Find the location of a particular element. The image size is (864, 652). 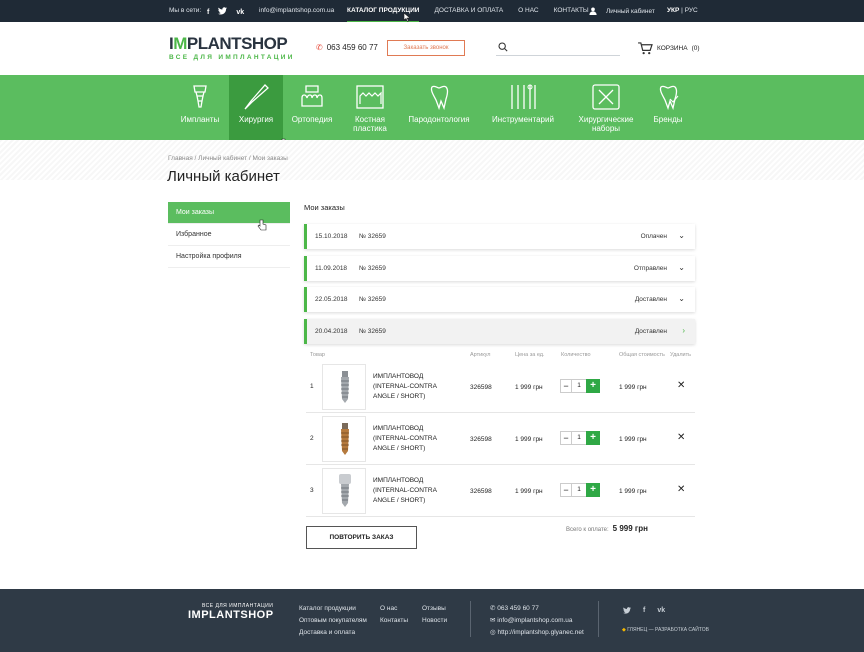

category-bone-grafting: Костная пластика is located at coordinates (370, 107).